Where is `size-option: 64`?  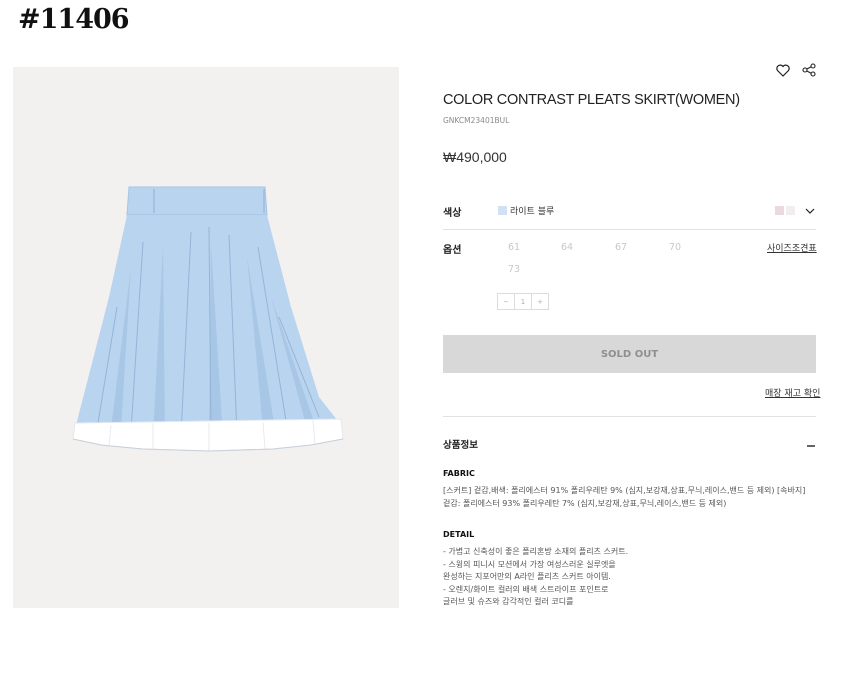 size-option: 64 is located at coordinates (567, 247).